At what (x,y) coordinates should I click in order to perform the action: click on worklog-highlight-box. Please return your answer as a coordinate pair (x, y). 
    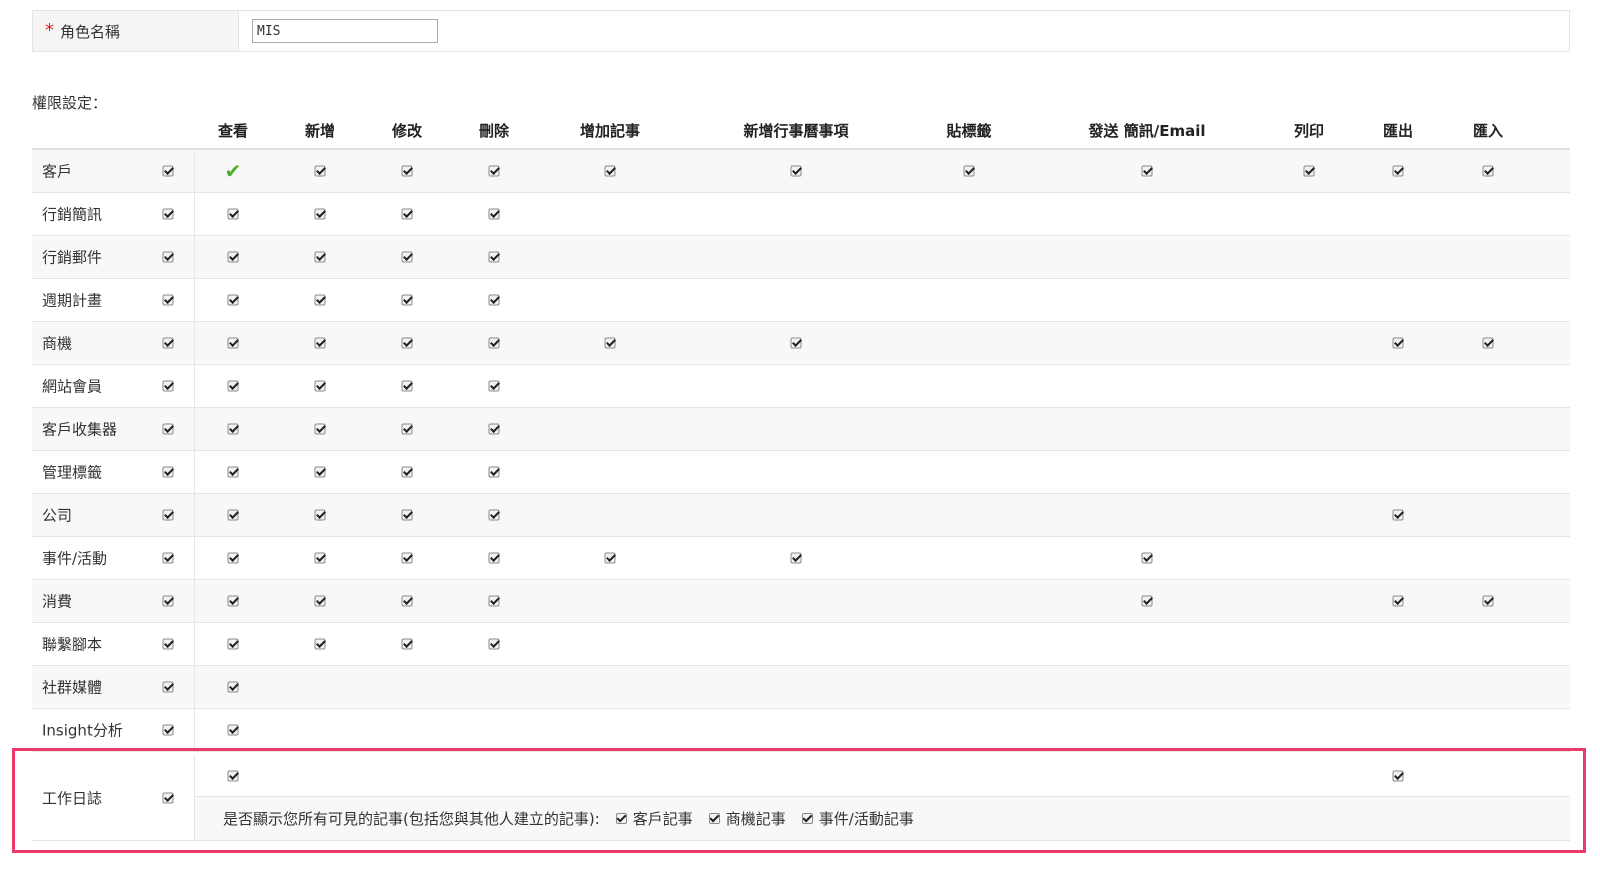
    Looking at the image, I should click on (799, 800).